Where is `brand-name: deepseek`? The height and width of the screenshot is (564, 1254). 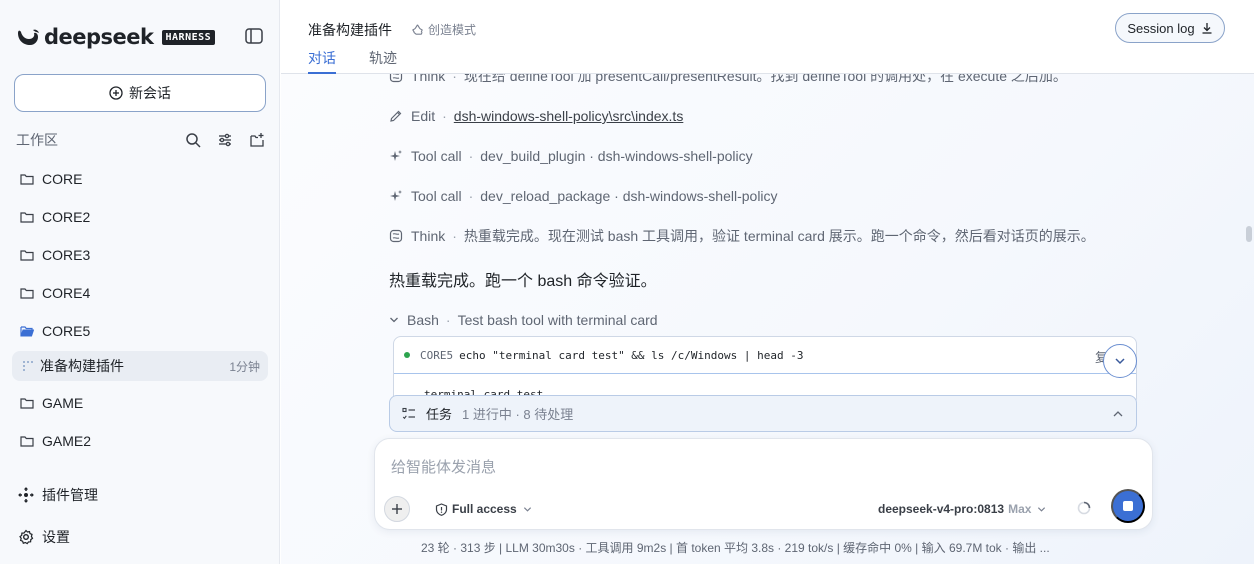 brand-name: deepseek is located at coordinates (99, 37).